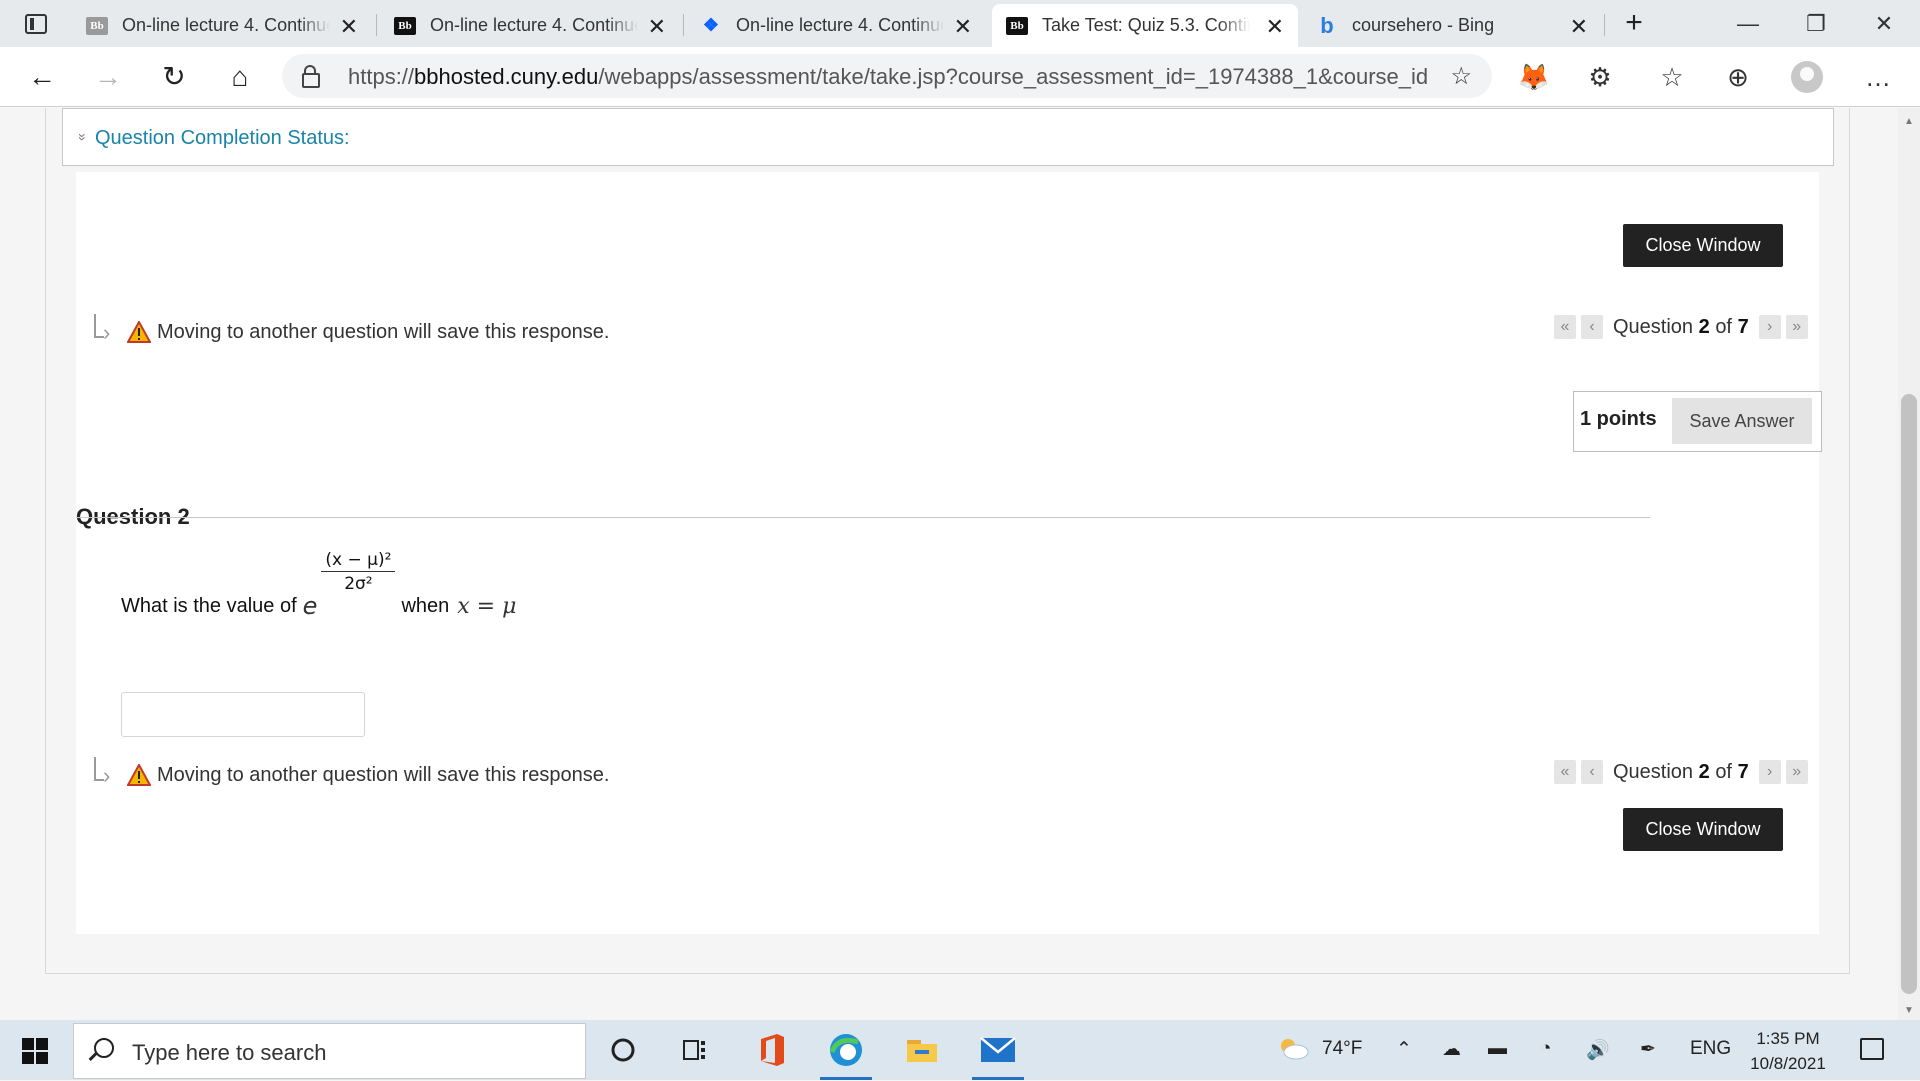 The height and width of the screenshot is (1081, 1920). Describe the element at coordinates (104, 1048) in the screenshot. I see `search-icon` at that location.